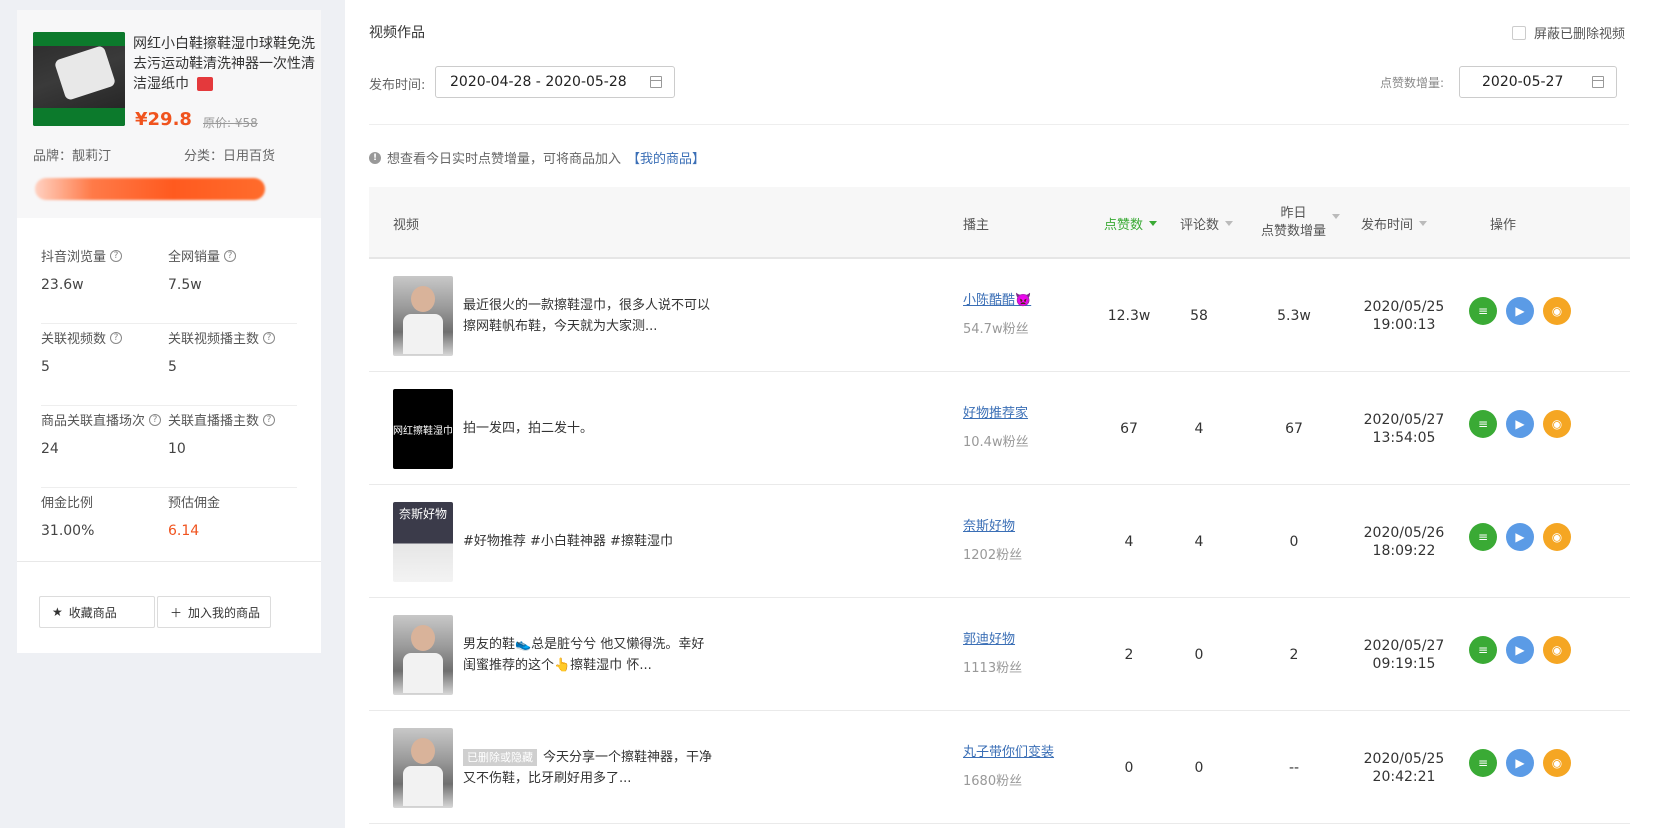 The image size is (1653, 828). I want to click on likes-increment-label: 点赞数增量:, so click(1412, 83).